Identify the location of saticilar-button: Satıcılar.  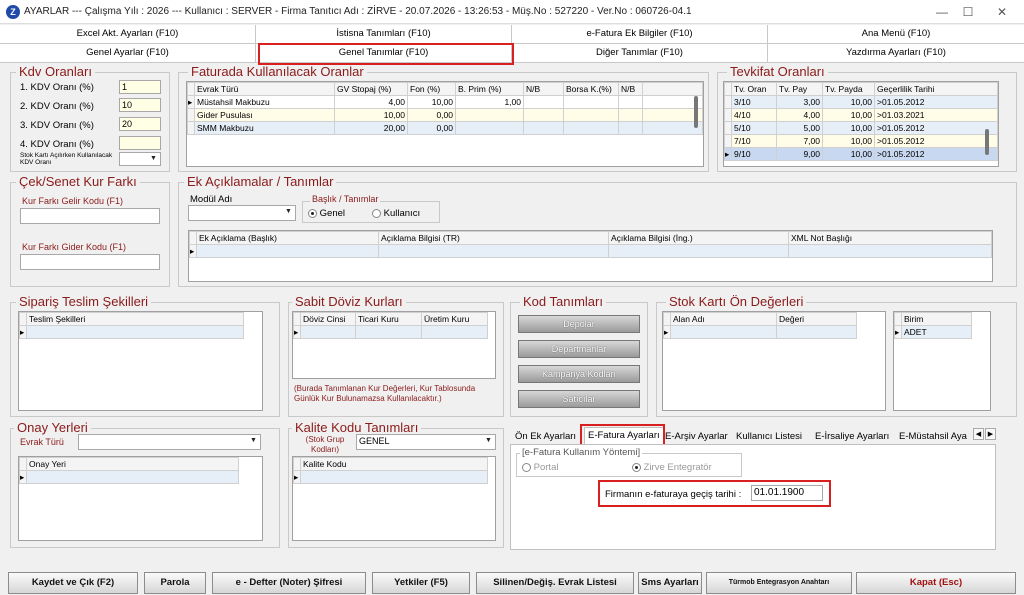
(579, 399).